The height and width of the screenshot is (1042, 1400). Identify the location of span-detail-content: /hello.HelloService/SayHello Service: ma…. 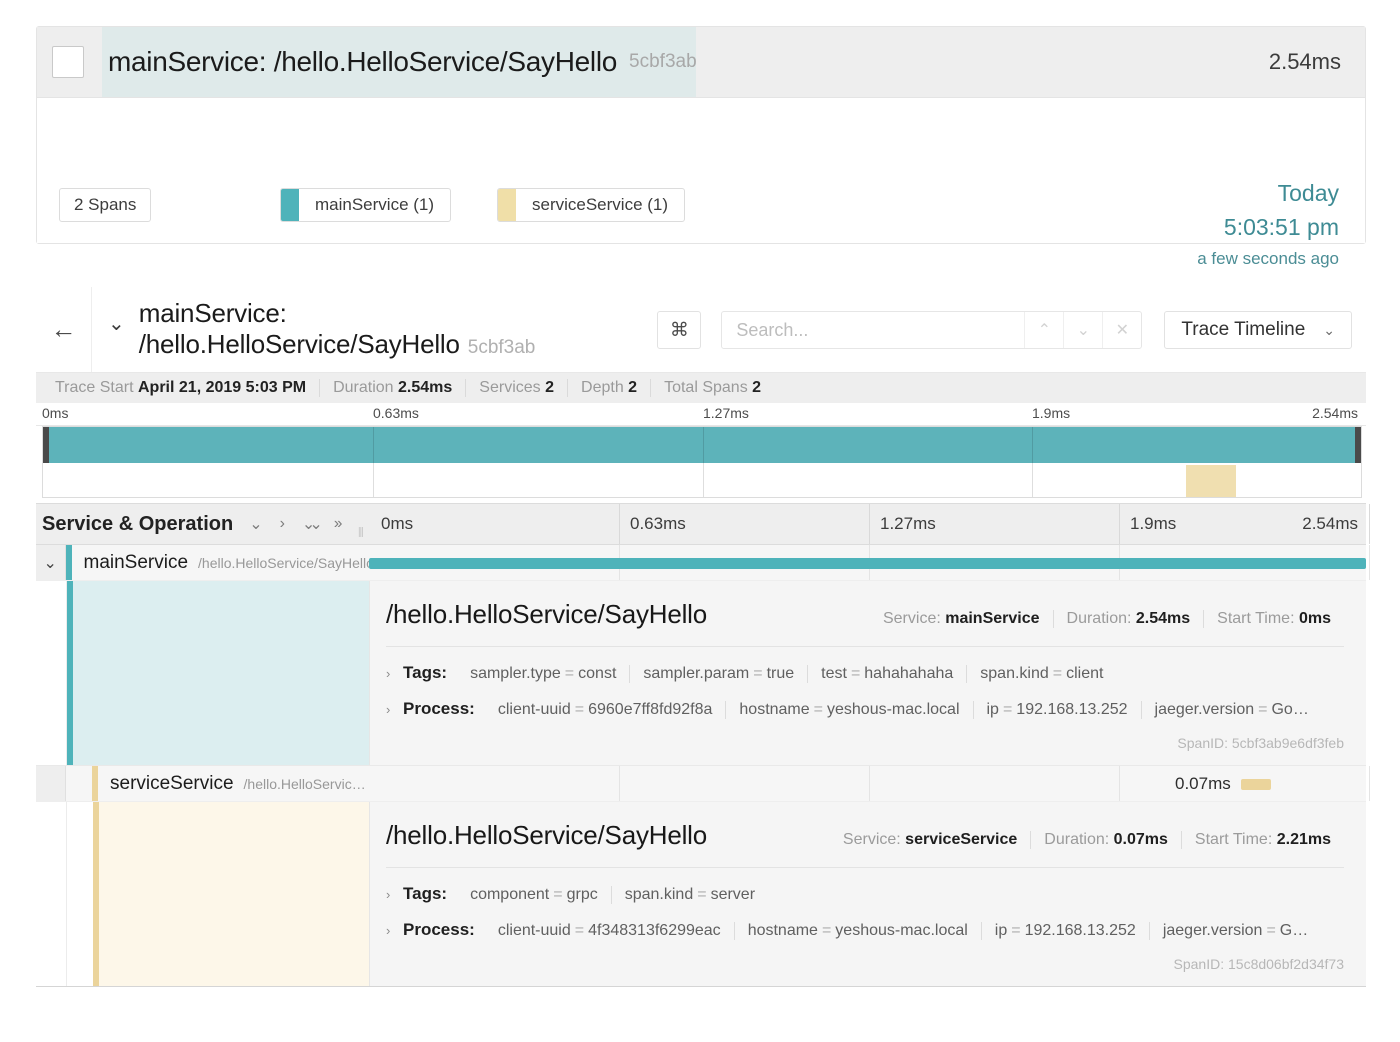
(867, 673).